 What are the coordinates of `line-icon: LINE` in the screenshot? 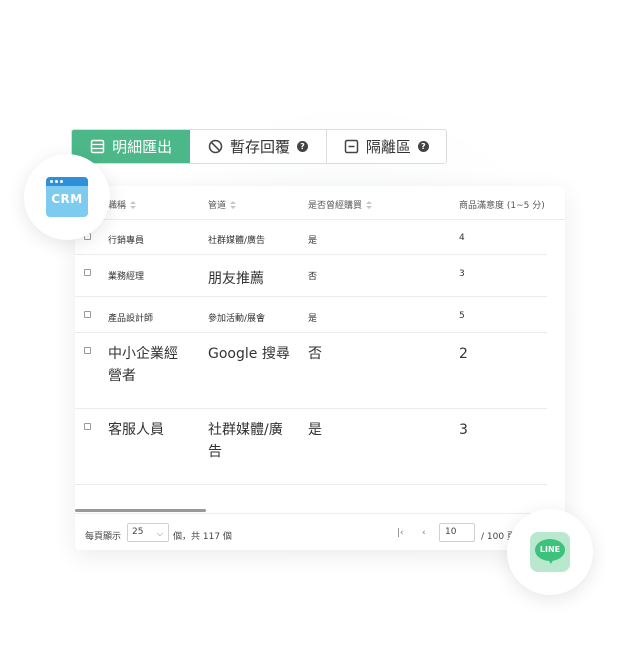 It's located at (550, 552).